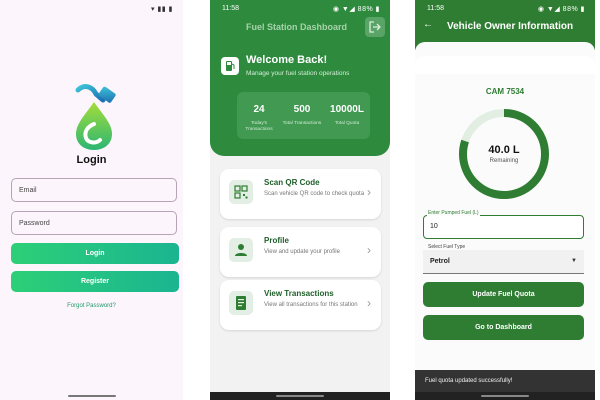 The width and height of the screenshot is (600, 400). I want to click on pumped-fuel-input, so click(503, 227).